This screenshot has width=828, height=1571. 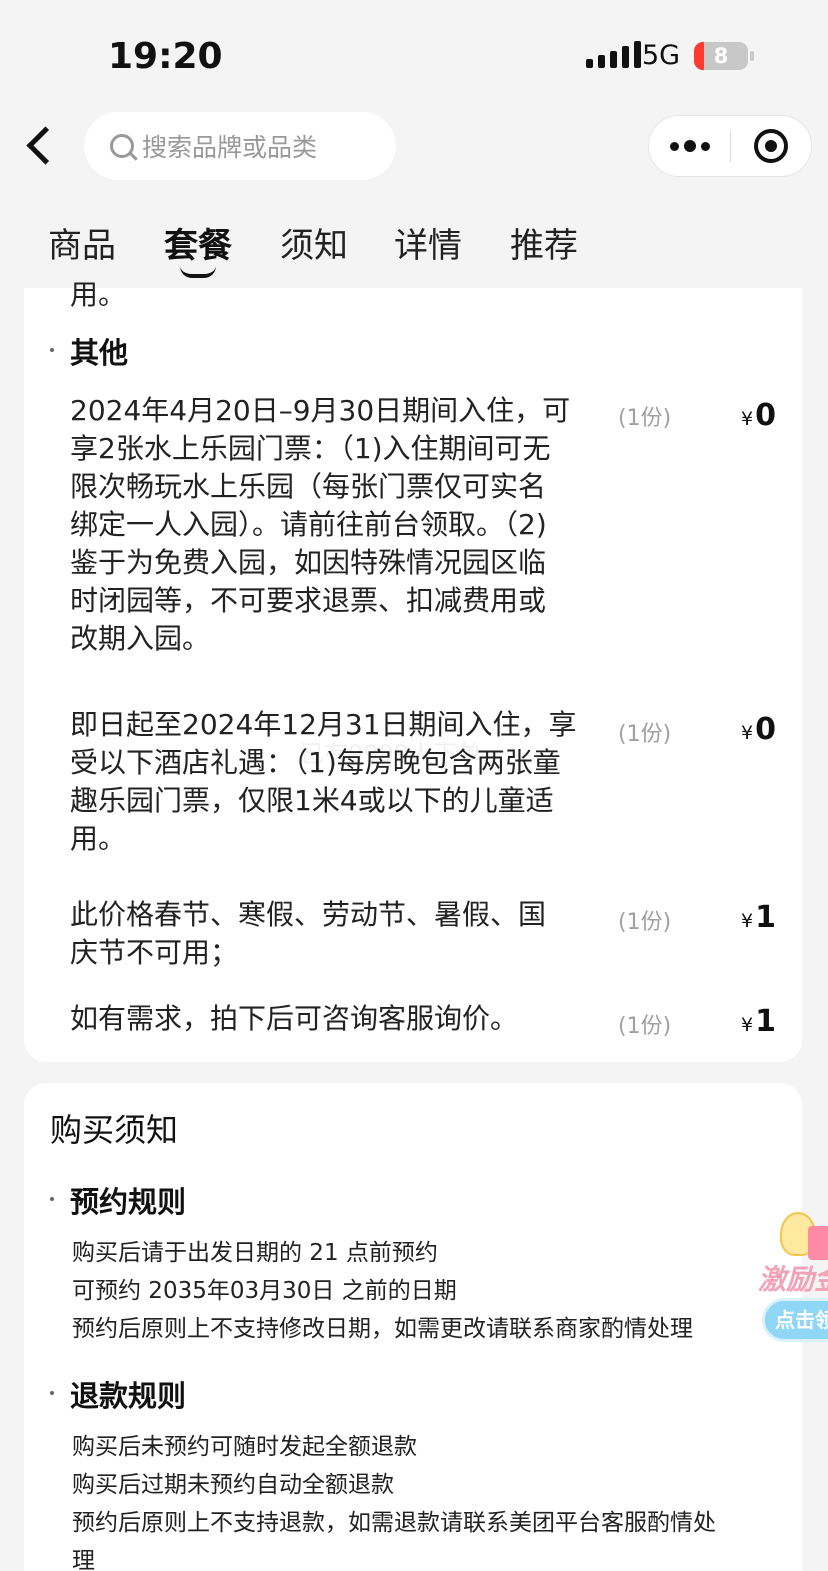 What do you see at coordinates (244, 1447) in the screenshot?
I see `refund-rule-line: 购买后未预约可随时发起全额退款` at bounding box center [244, 1447].